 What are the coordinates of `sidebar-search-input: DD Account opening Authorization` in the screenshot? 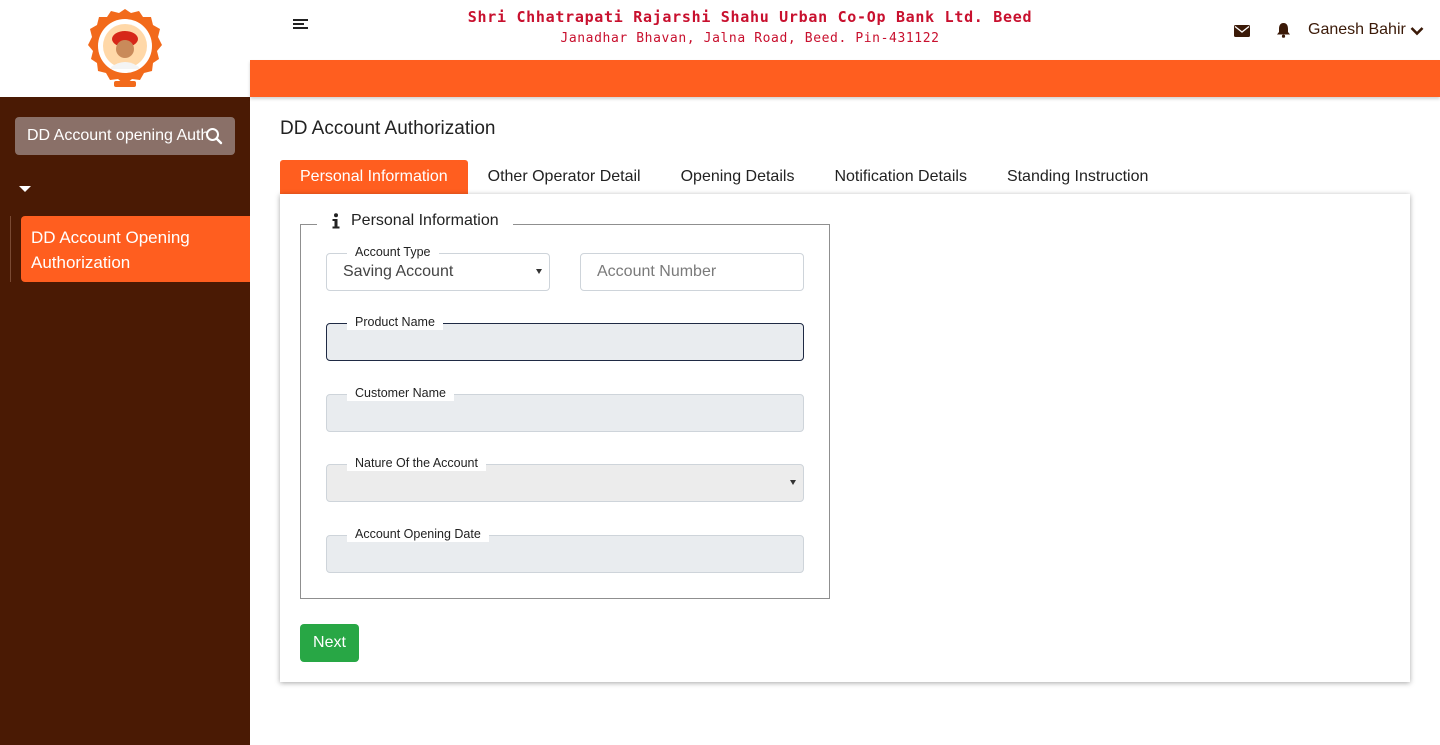 It's located at (125, 136).